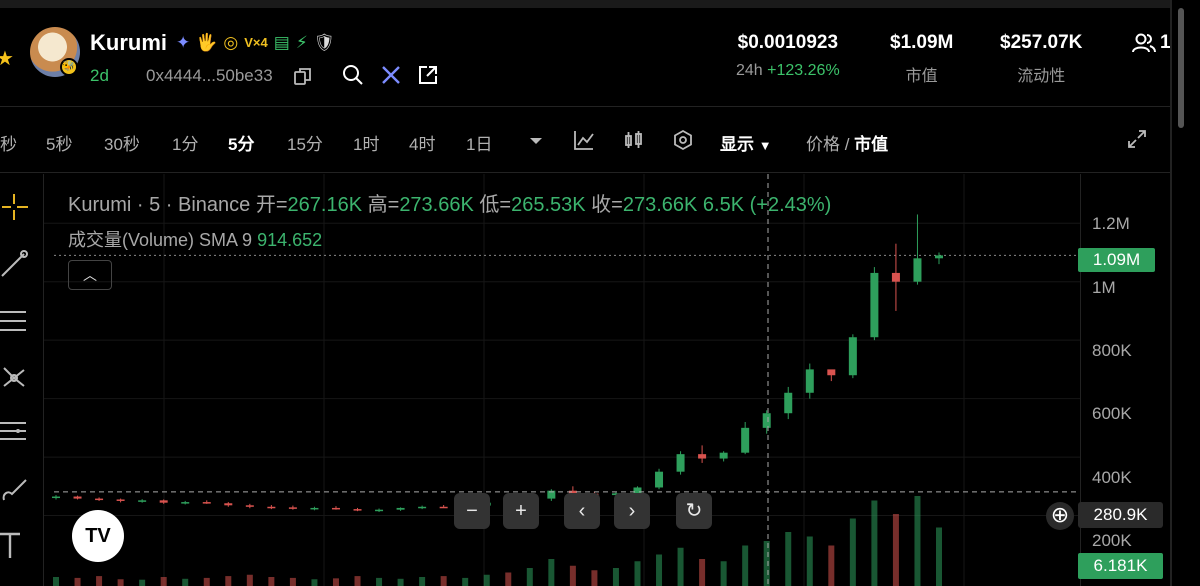  Describe the element at coordinates (353, 75) in the screenshot. I see `search-icon` at that location.